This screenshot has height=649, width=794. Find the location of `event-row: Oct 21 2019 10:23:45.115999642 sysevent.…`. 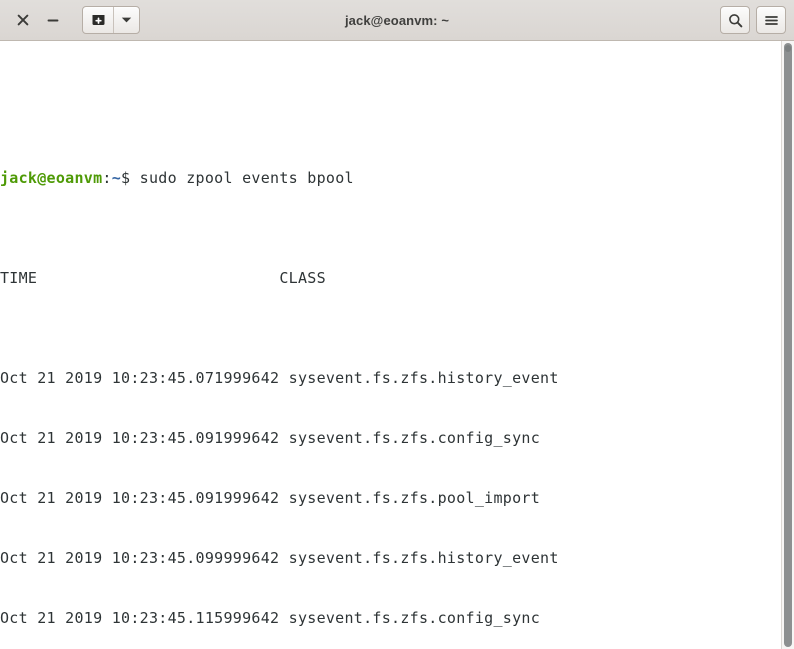

event-row: Oct 21 2019 10:23:45.115999642 sysevent.… is located at coordinates (270, 618).